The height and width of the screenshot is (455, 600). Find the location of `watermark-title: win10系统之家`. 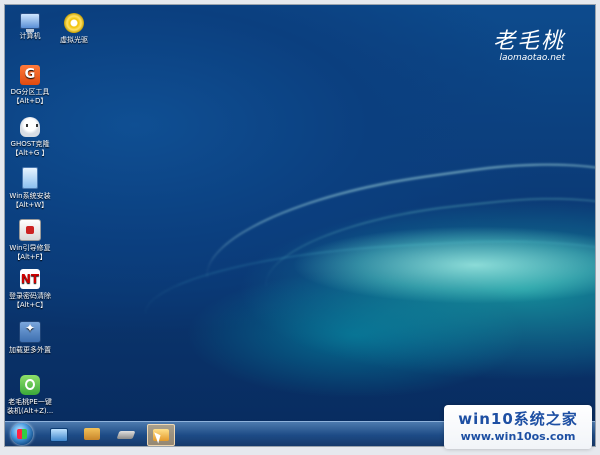

watermark-title: win10系统之家 is located at coordinates (518, 419).